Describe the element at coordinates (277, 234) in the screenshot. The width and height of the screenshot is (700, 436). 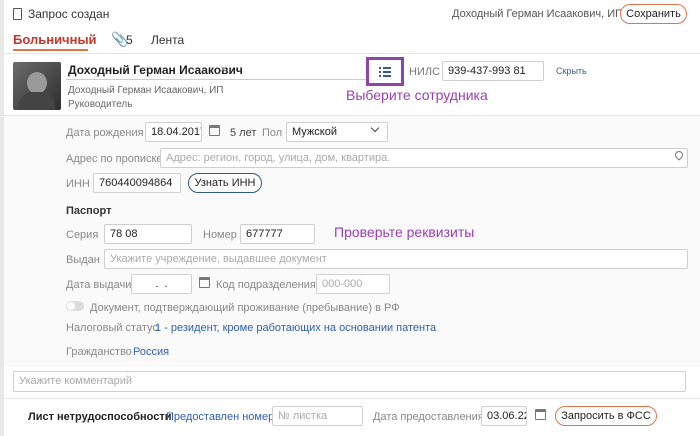
I see `number-input: 677777` at that location.